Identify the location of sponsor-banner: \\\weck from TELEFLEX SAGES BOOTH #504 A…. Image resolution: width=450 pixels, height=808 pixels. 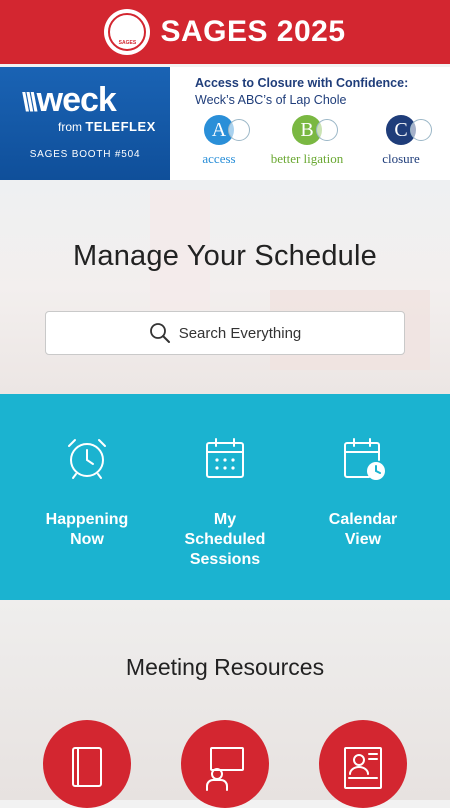
(225, 123).